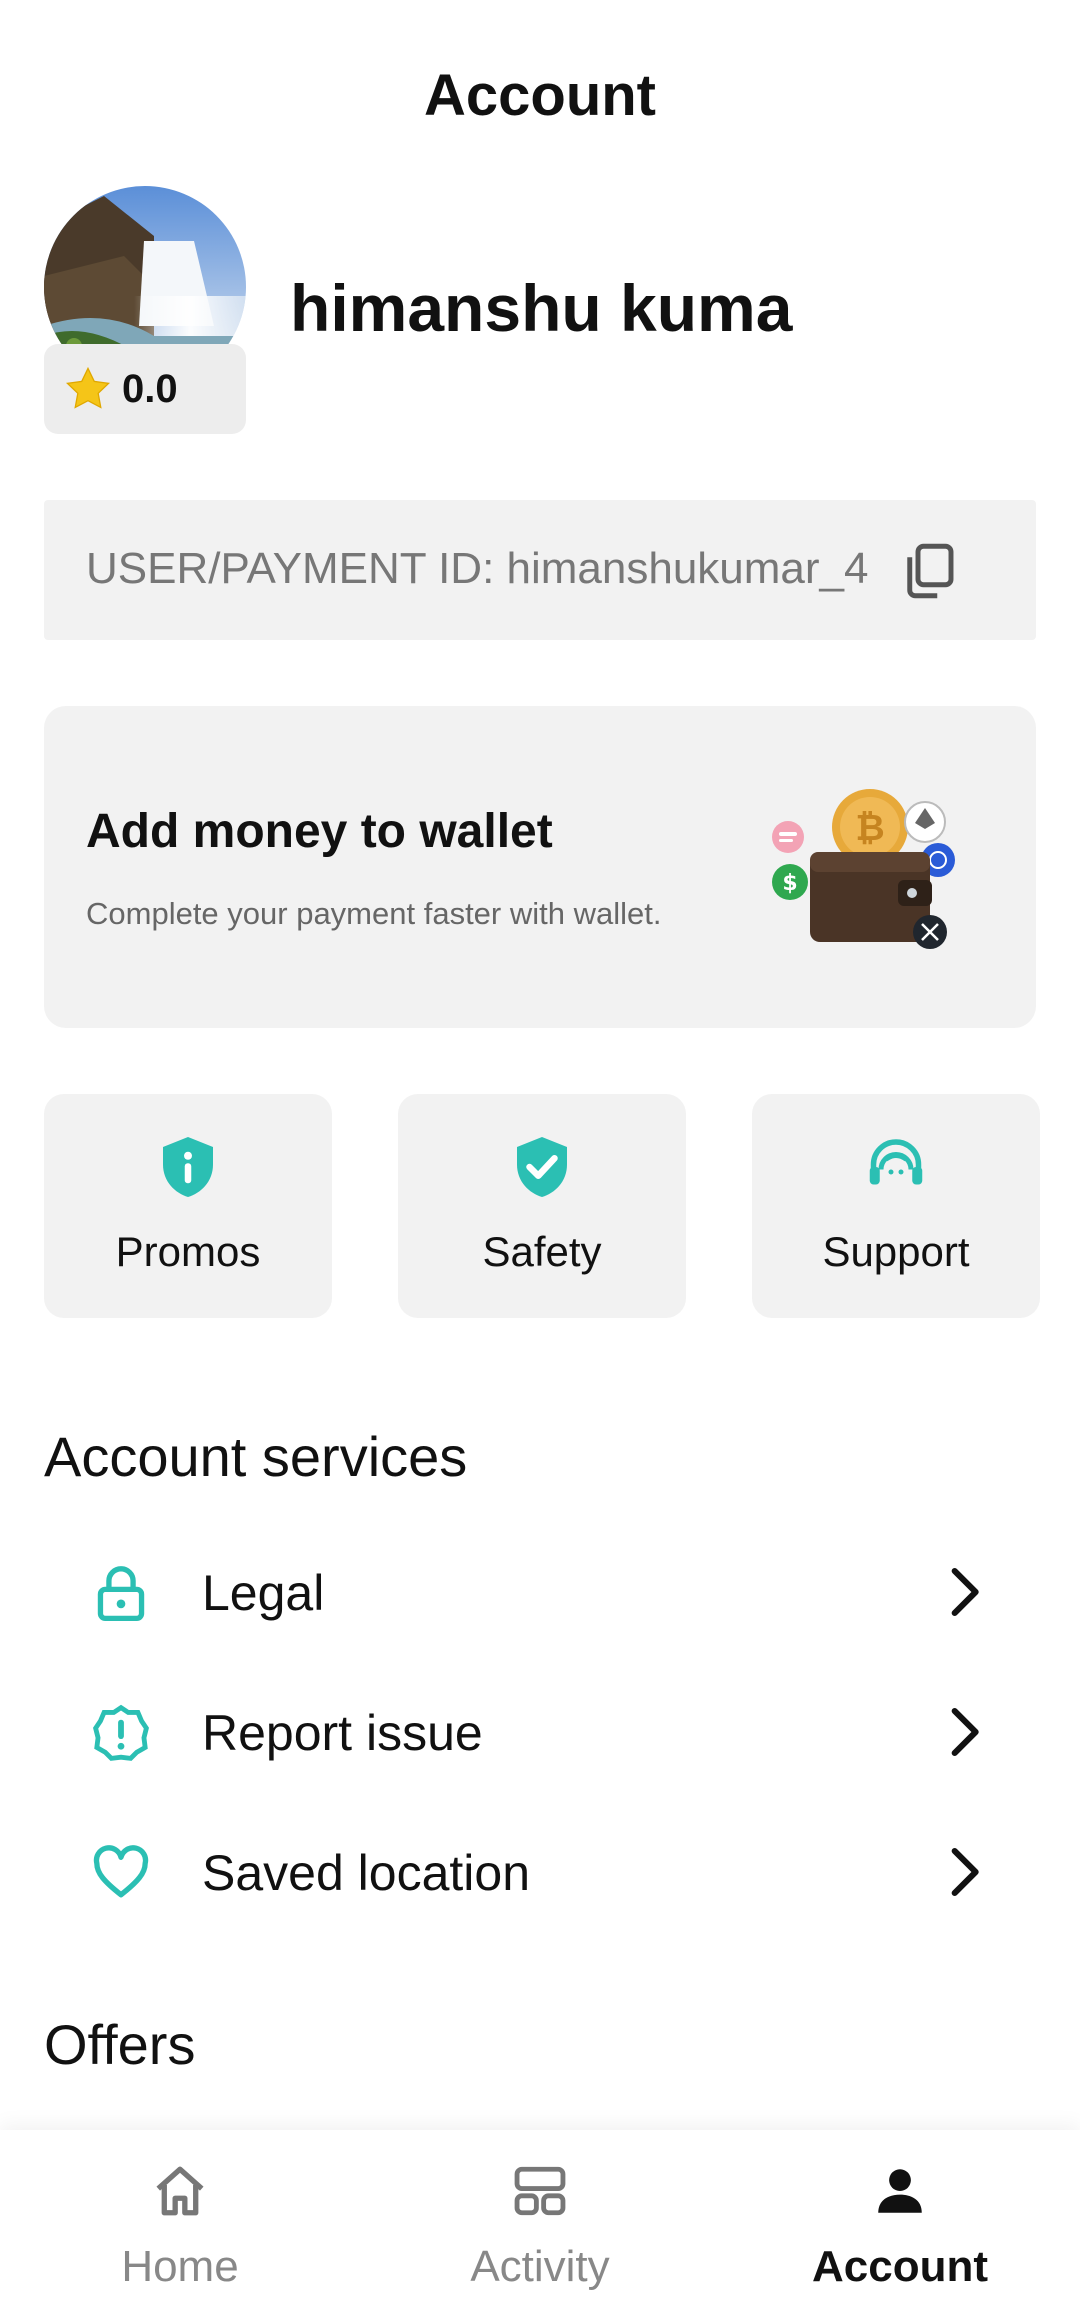  Describe the element at coordinates (319, 831) in the screenshot. I see `wallet-title: Add money to wallet` at that location.